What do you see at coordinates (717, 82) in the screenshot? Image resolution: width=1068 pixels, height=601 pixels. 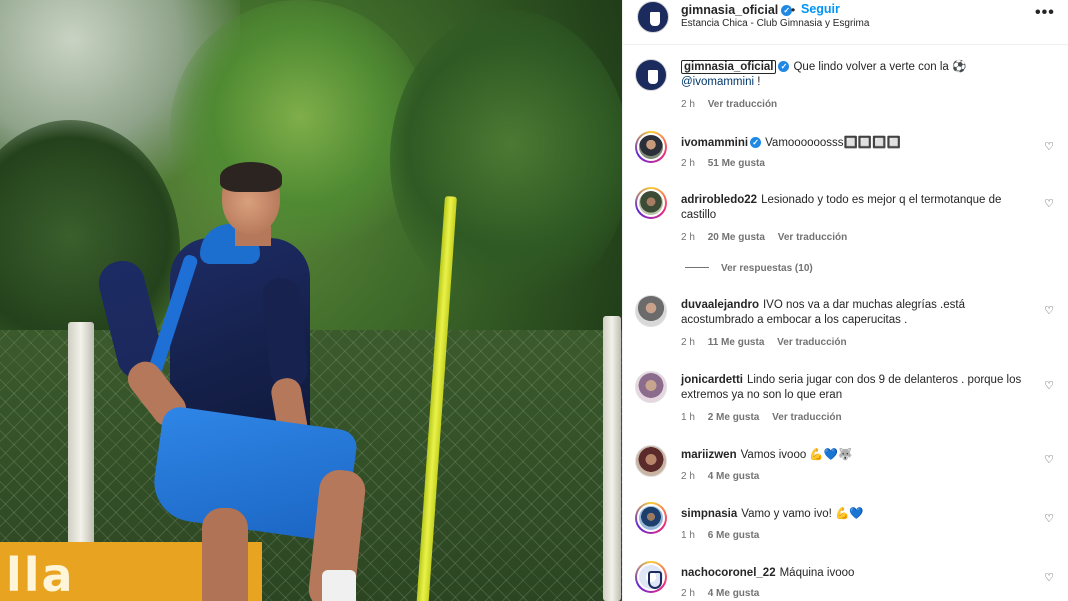 I see `mention-link: @ivomammini` at bounding box center [717, 82].